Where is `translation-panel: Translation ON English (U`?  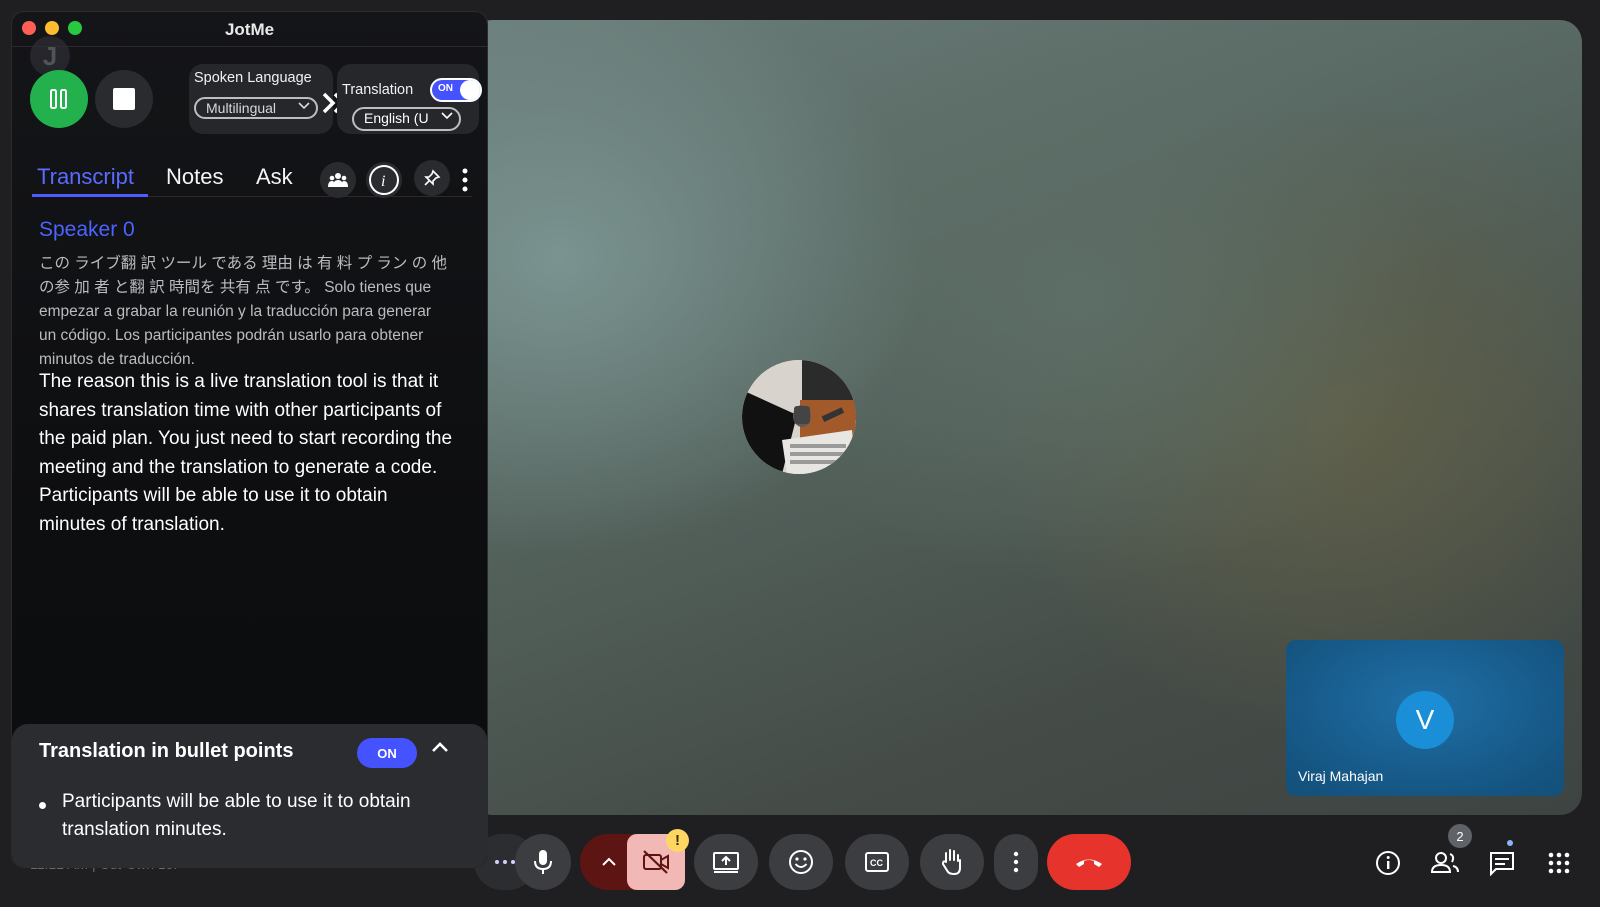
translation-panel: Translation ON English (U is located at coordinates (409, 99).